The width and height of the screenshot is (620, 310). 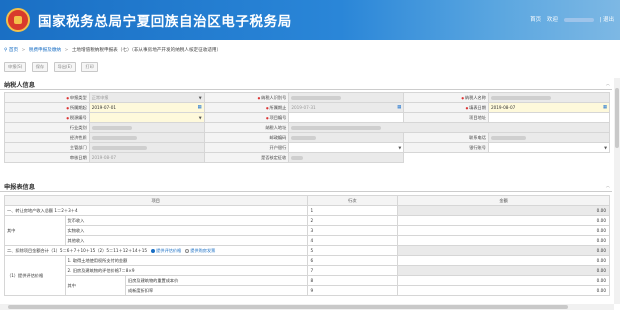 What do you see at coordinates (246, 127) in the screenshot?
I see `taxpayer-address-label: 纳税人地址` at bounding box center [246, 127].